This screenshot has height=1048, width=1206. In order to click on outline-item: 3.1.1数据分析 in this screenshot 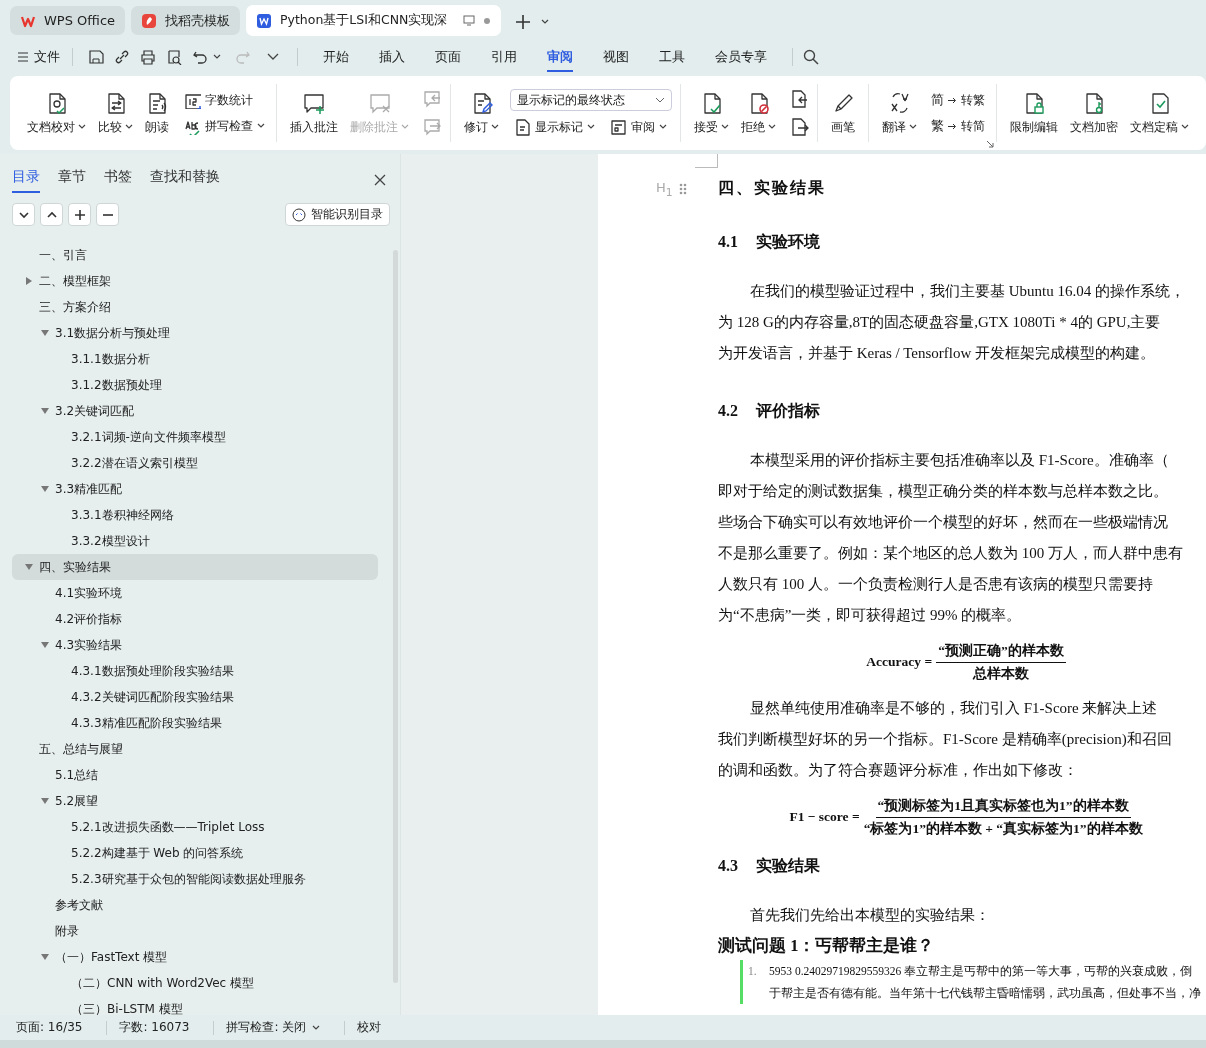, I will do `click(195, 359)`.